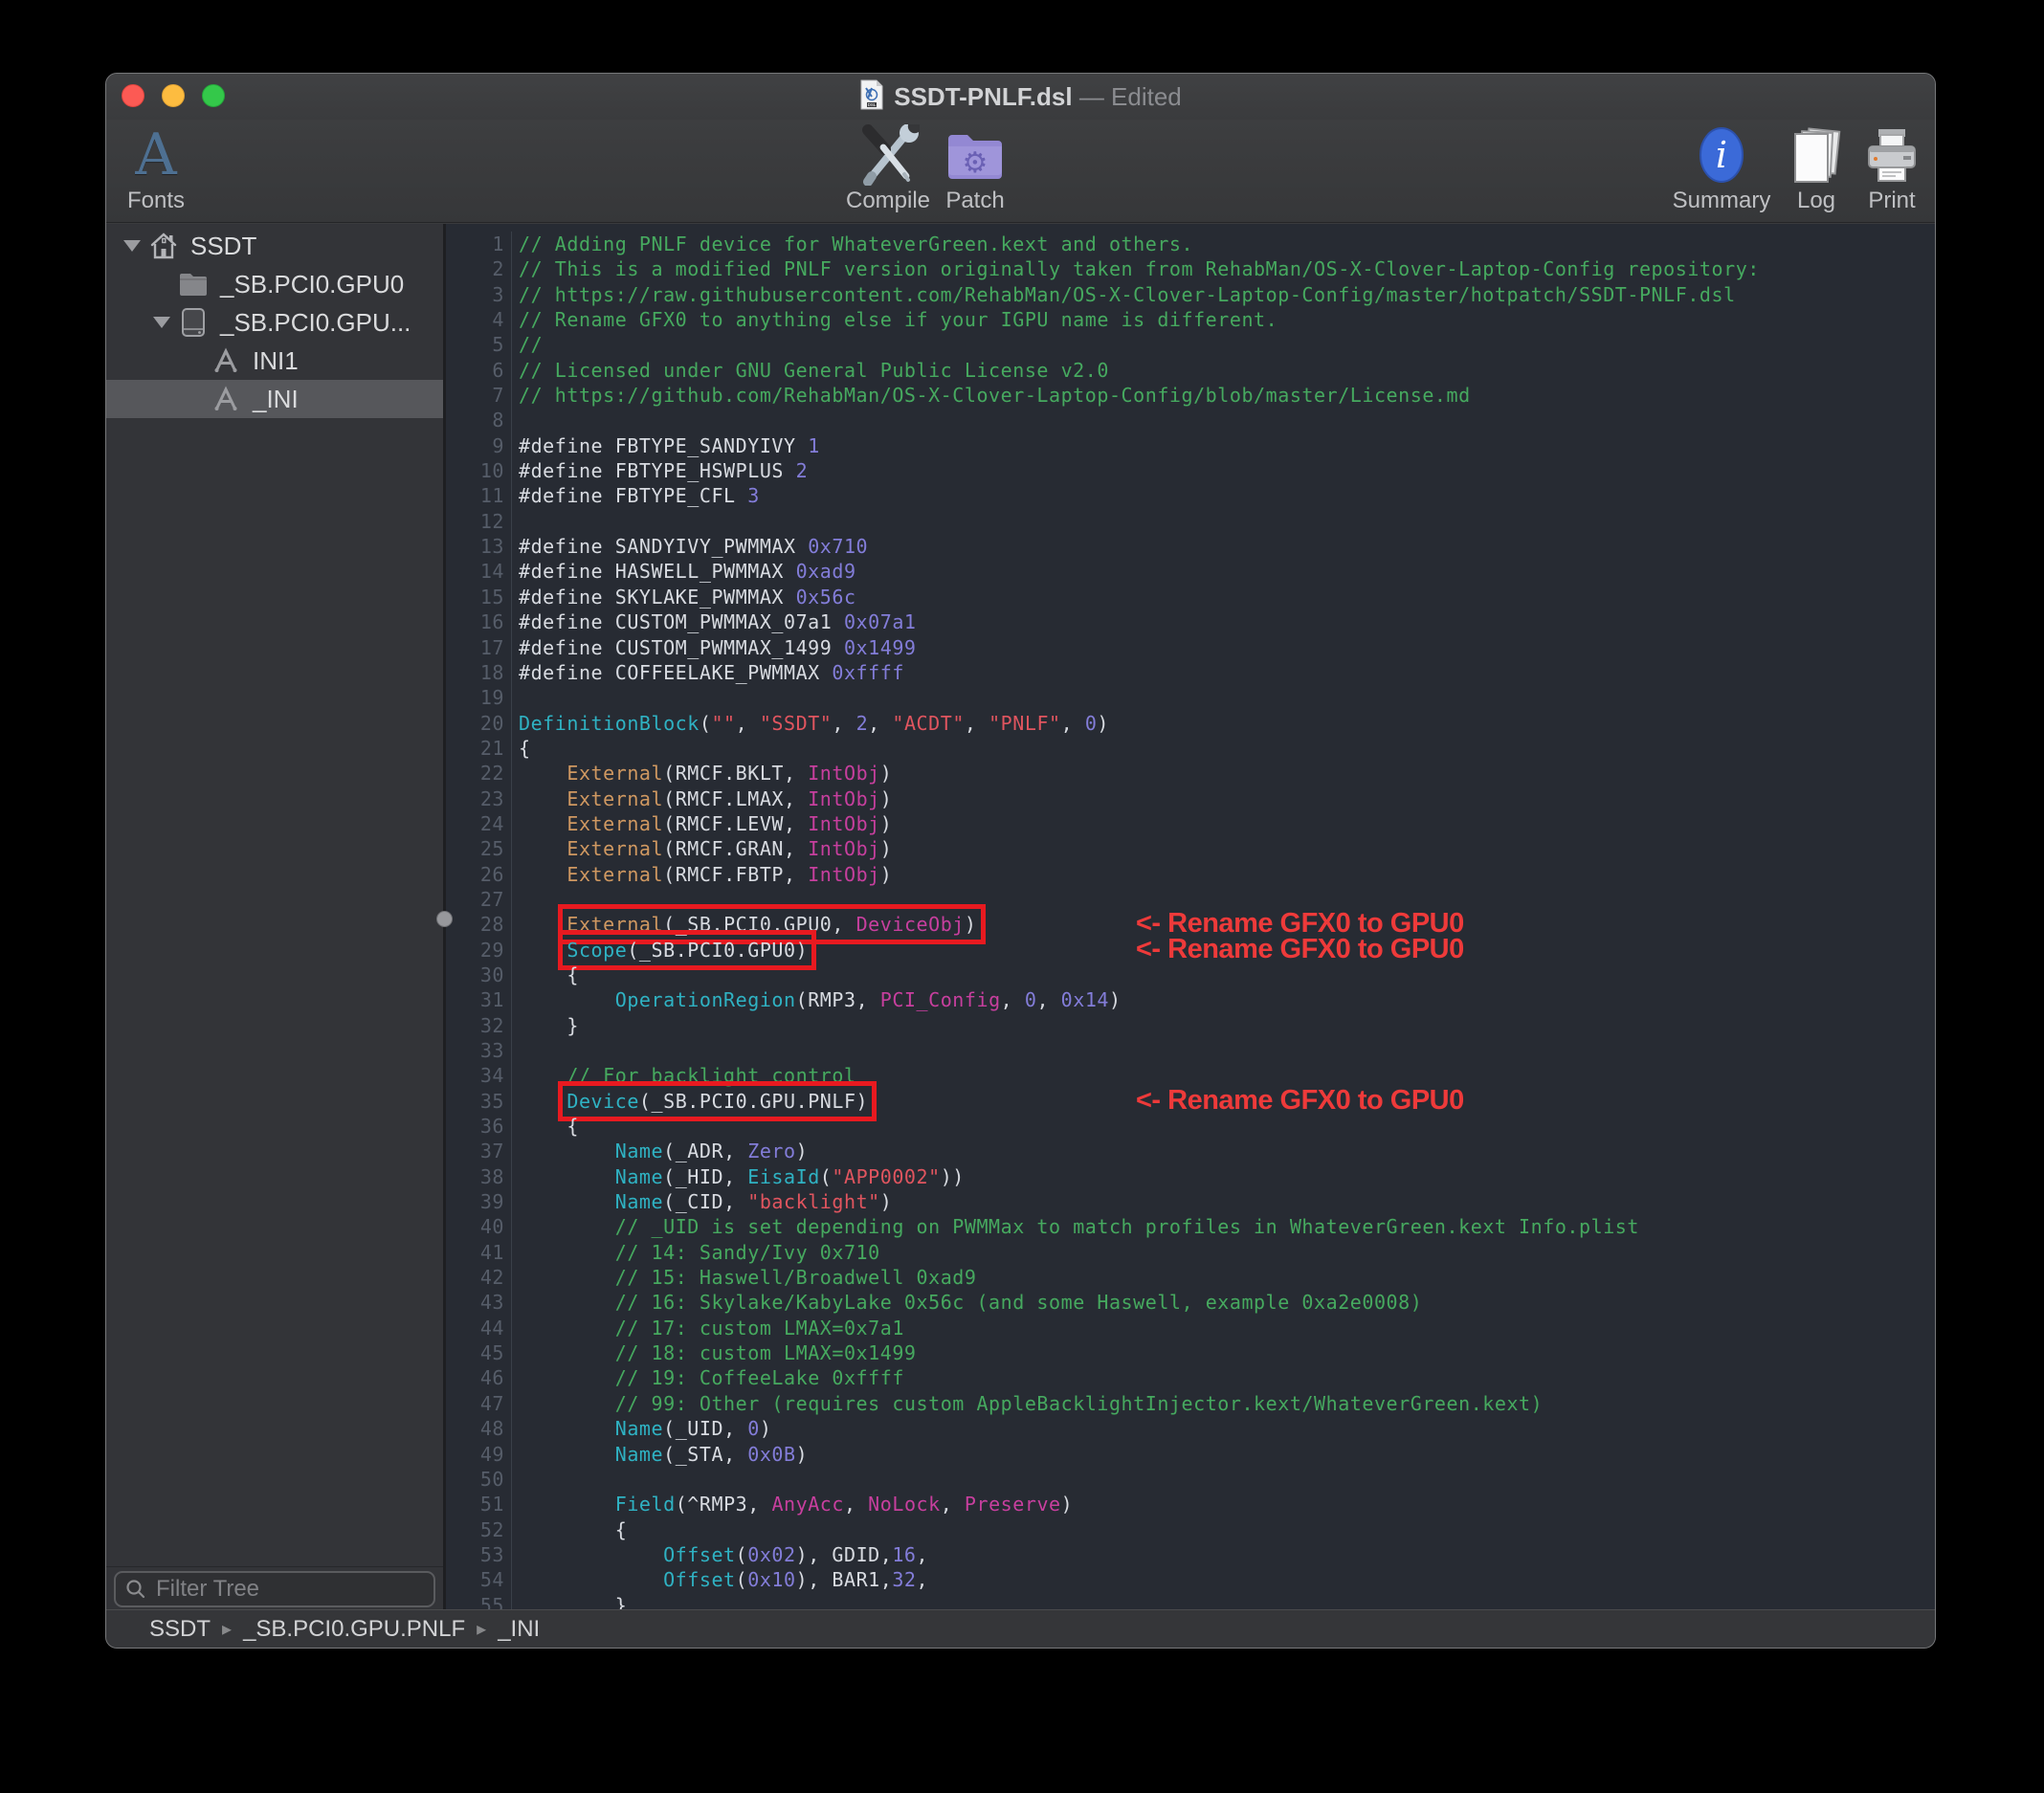 The height and width of the screenshot is (1793, 2044). What do you see at coordinates (1191, 1151) in the screenshot?
I see `code-line: 37 Name(_ADR, Zero)` at bounding box center [1191, 1151].